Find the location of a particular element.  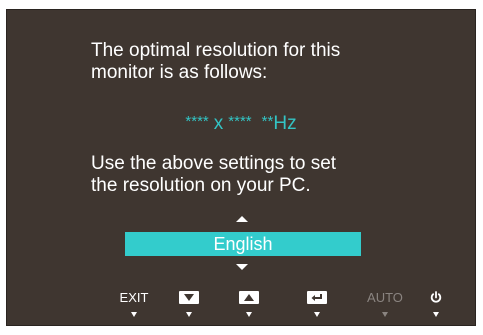

down-button is located at coordinates (189, 306).